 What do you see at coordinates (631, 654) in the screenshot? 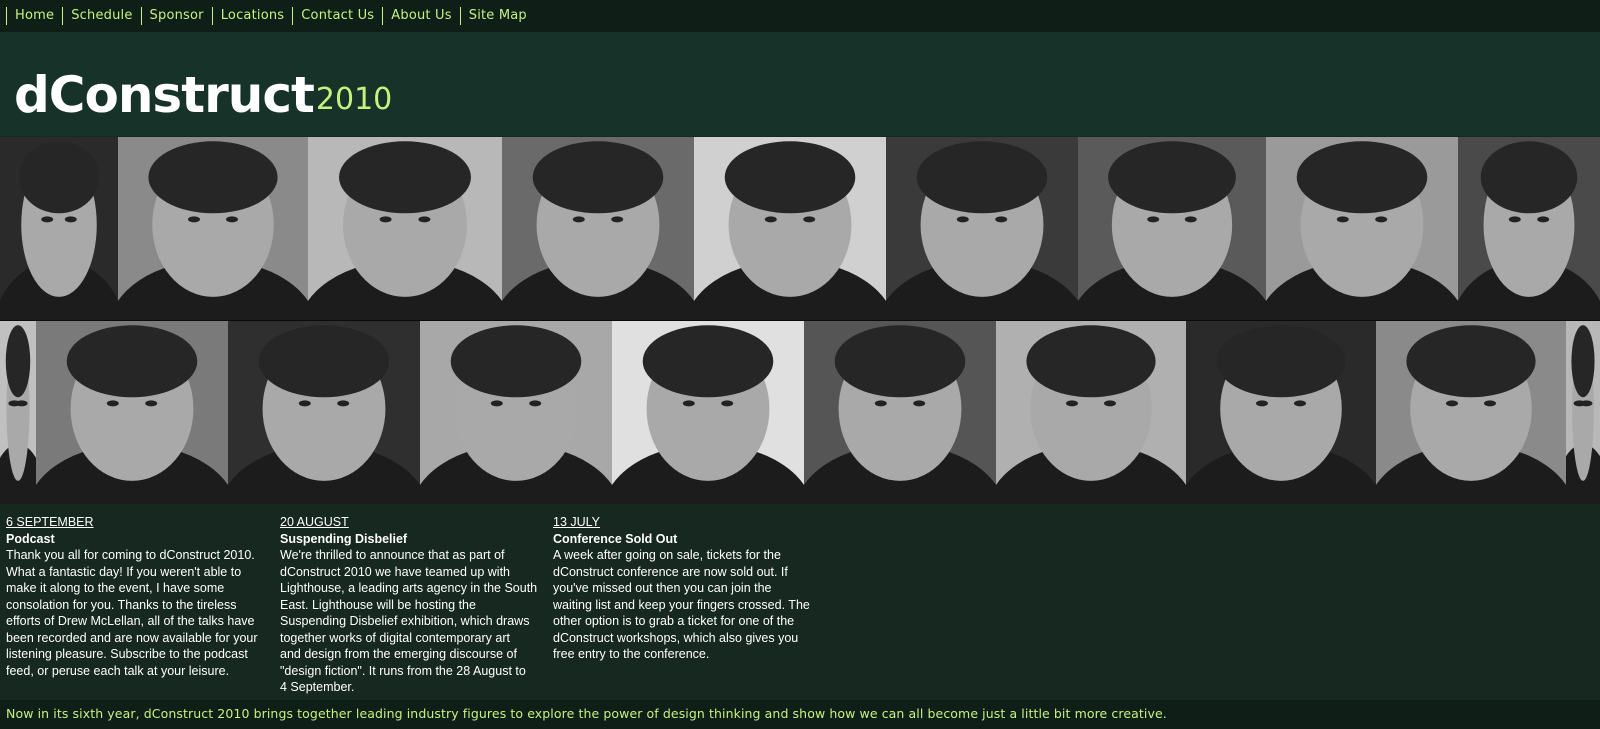
I see `news-body-line: free entry to the conference.` at bounding box center [631, 654].